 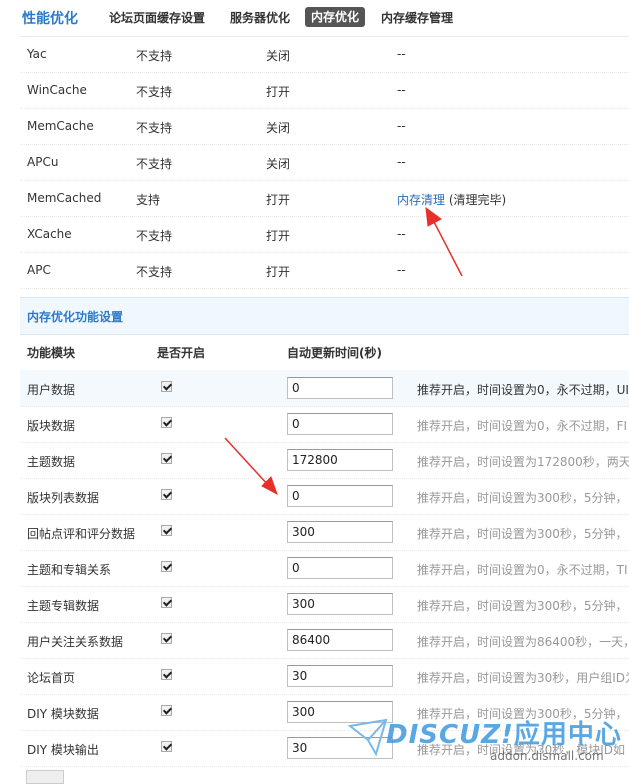 What do you see at coordinates (81, 534) in the screenshot?
I see `module-label: 回帖点评和评分数据` at bounding box center [81, 534].